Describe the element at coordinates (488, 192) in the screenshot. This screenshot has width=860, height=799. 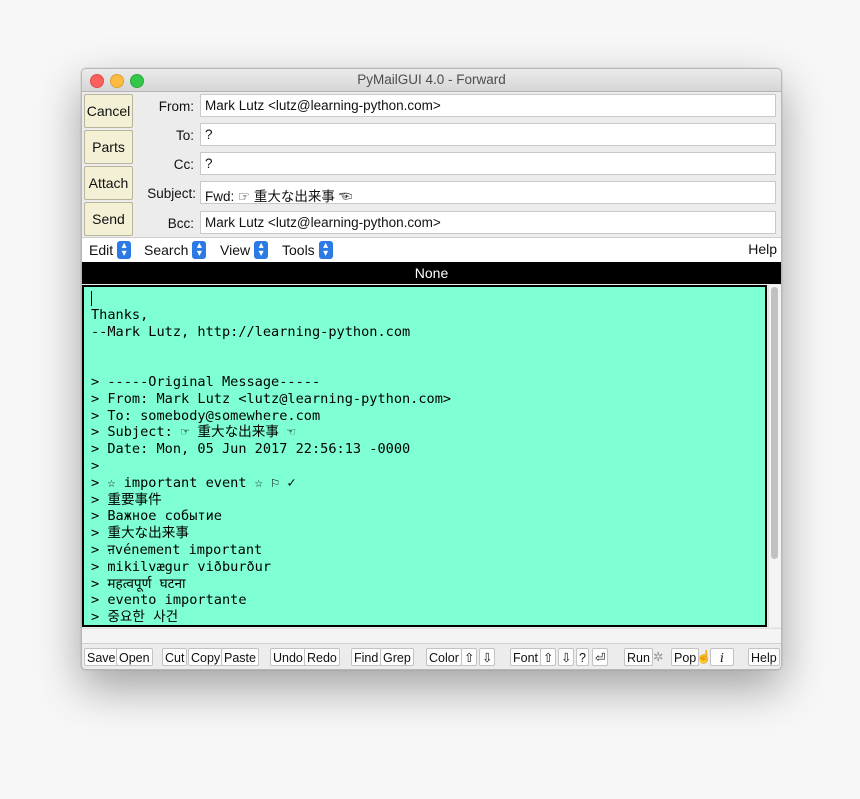
I see `subject-field: Fwd: ☞ 重大な出来事 ☜` at that location.